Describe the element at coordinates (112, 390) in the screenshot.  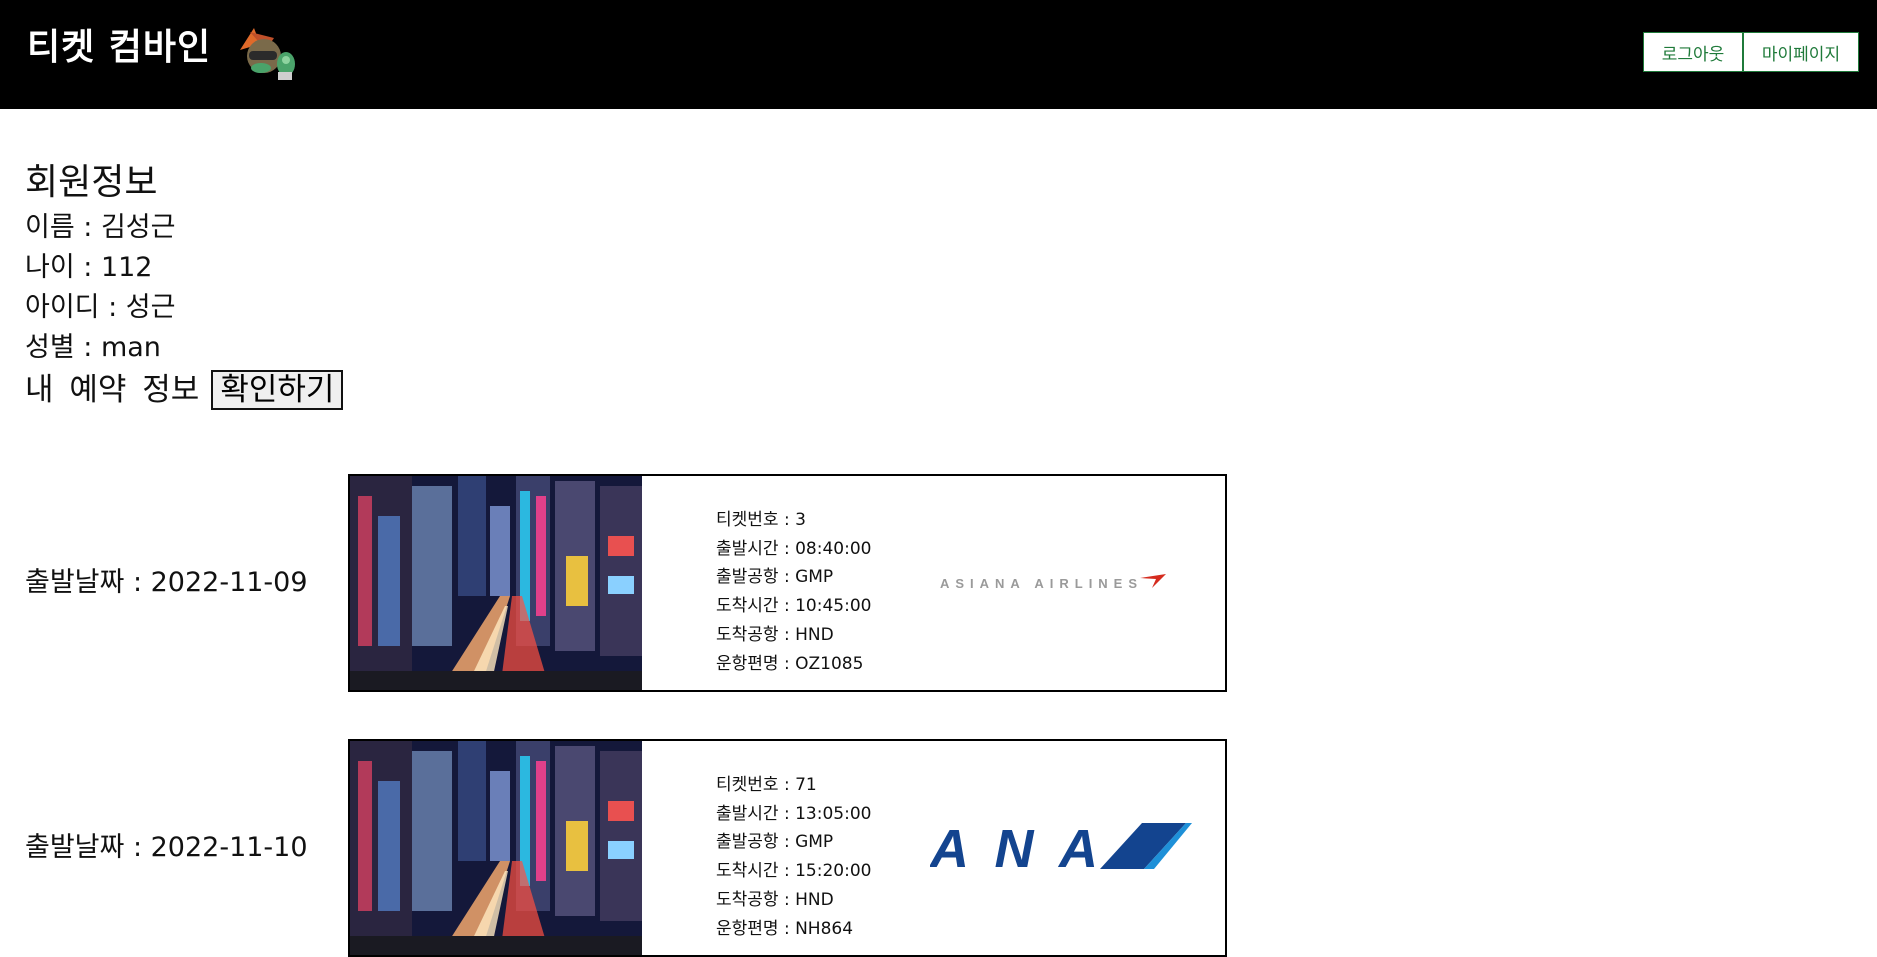
I see `reservation-label: 내 예약 정보` at that location.